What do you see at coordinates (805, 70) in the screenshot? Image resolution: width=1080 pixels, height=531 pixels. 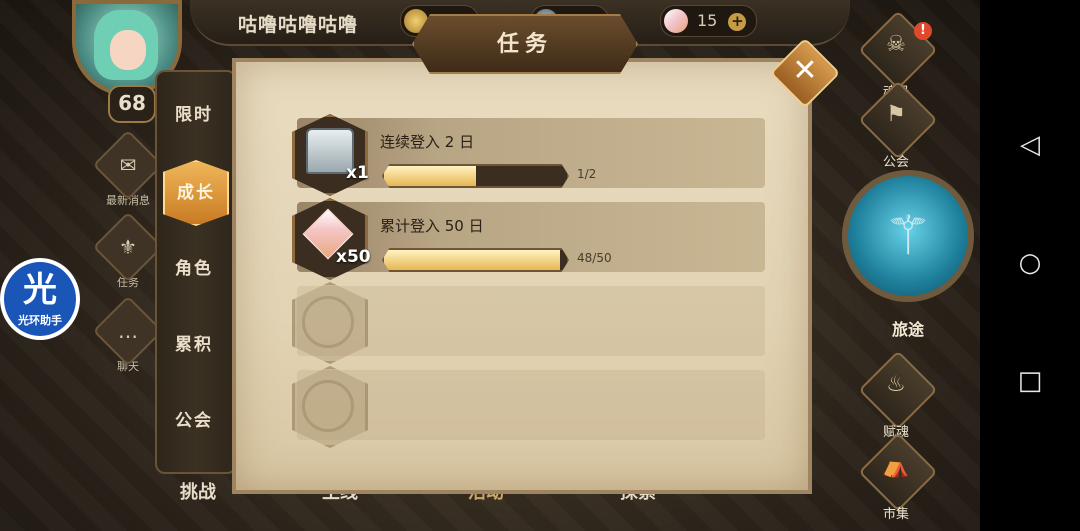 I see `close-x-icon: ✕` at bounding box center [805, 70].